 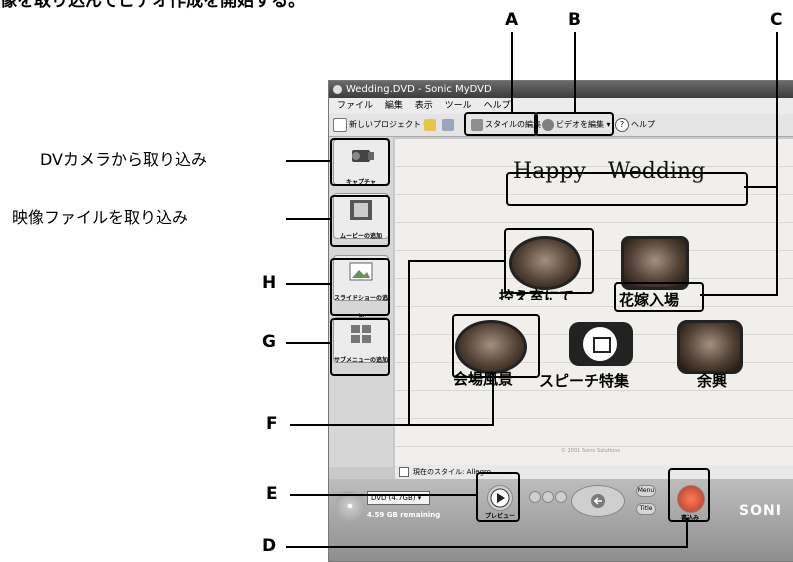 I want to click on style-swatch-icon, so click(x=404, y=472).